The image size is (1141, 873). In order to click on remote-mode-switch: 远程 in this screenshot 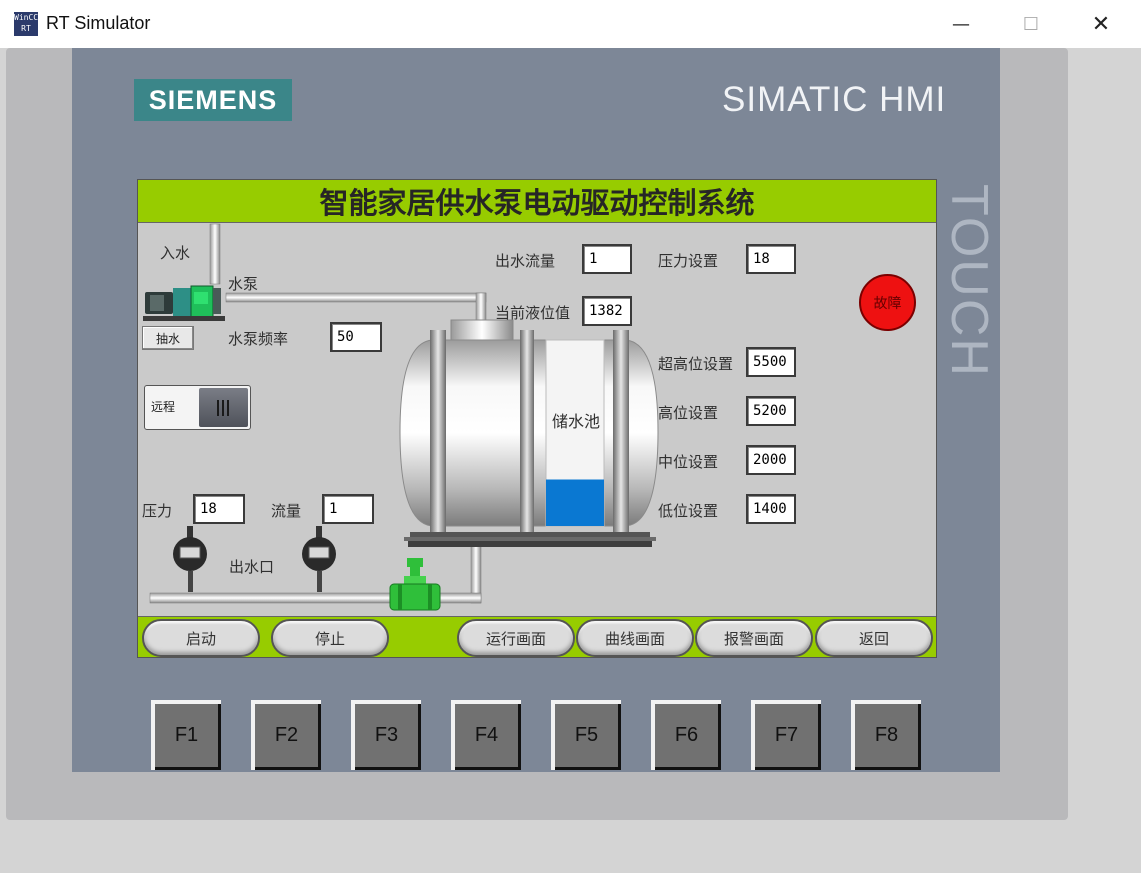, I will do `click(197, 407)`.